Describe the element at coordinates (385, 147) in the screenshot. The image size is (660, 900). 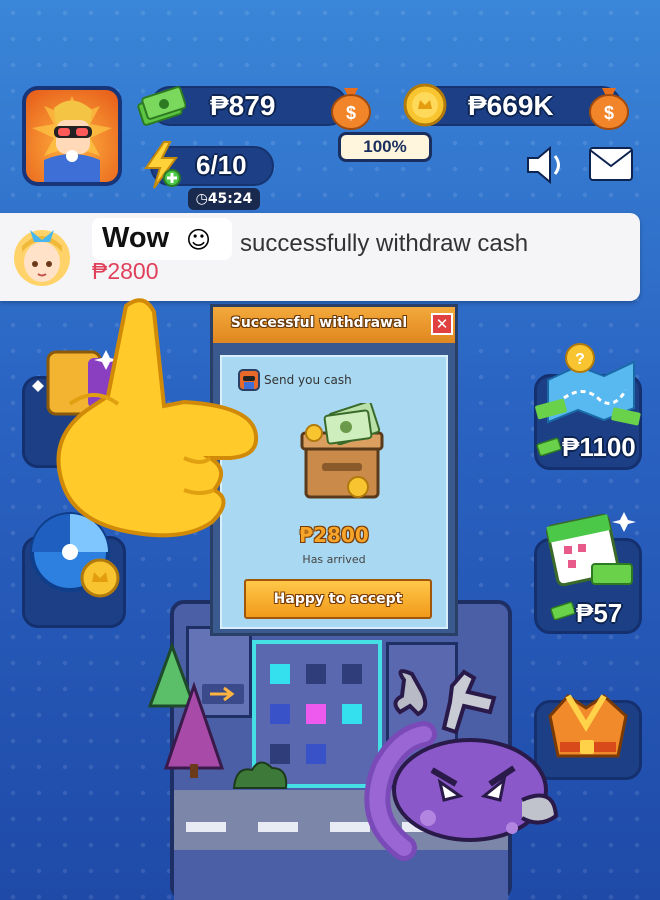
I see `cash-progress-badge: 100%` at that location.